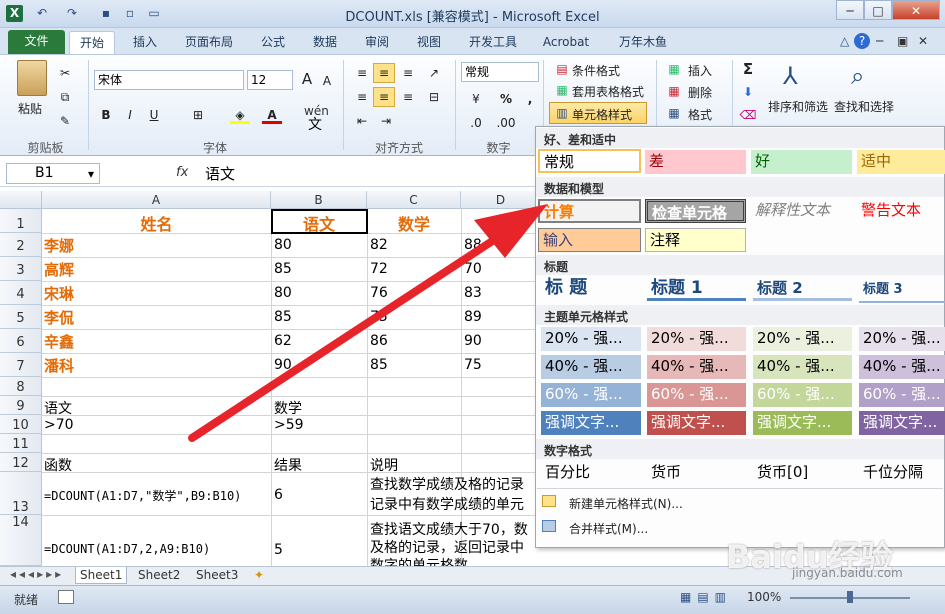 The height and width of the screenshot is (614, 945). Describe the element at coordinates (21, 221) in the screenshot. I see `row-header: 1` at that location.